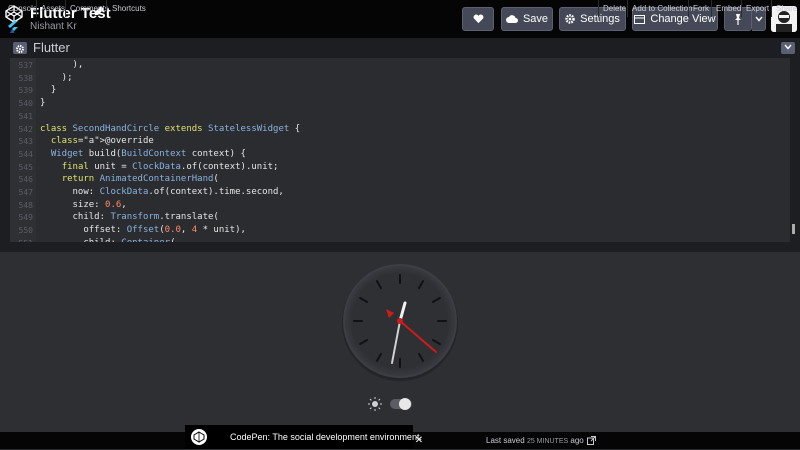 The width and height of the screenshot is (800, 450). Describe the element at coordinates (129, 217) in the screenshot. I see `code-line: child: Transform.translate(` at that location.